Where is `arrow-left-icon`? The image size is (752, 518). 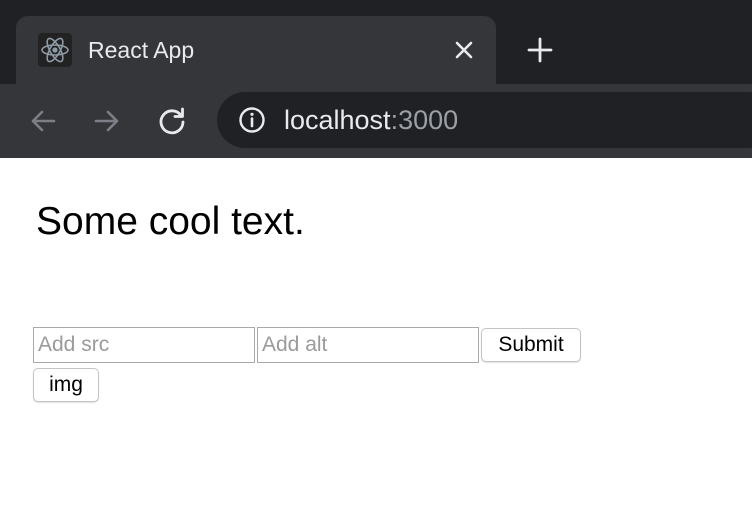 arrow-left-icon is located at coordinates (43, 121).